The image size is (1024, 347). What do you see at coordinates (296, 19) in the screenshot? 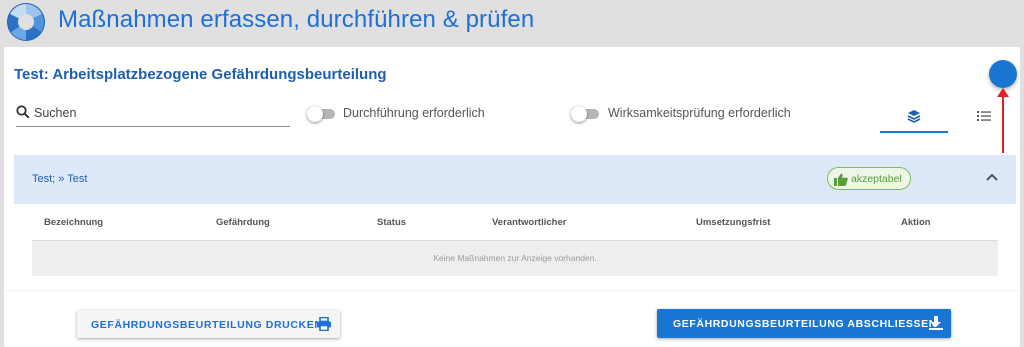
I see `app-title: Maßnahmen erfassen, durchführen & prüfen` at bounding box center [296, 19].